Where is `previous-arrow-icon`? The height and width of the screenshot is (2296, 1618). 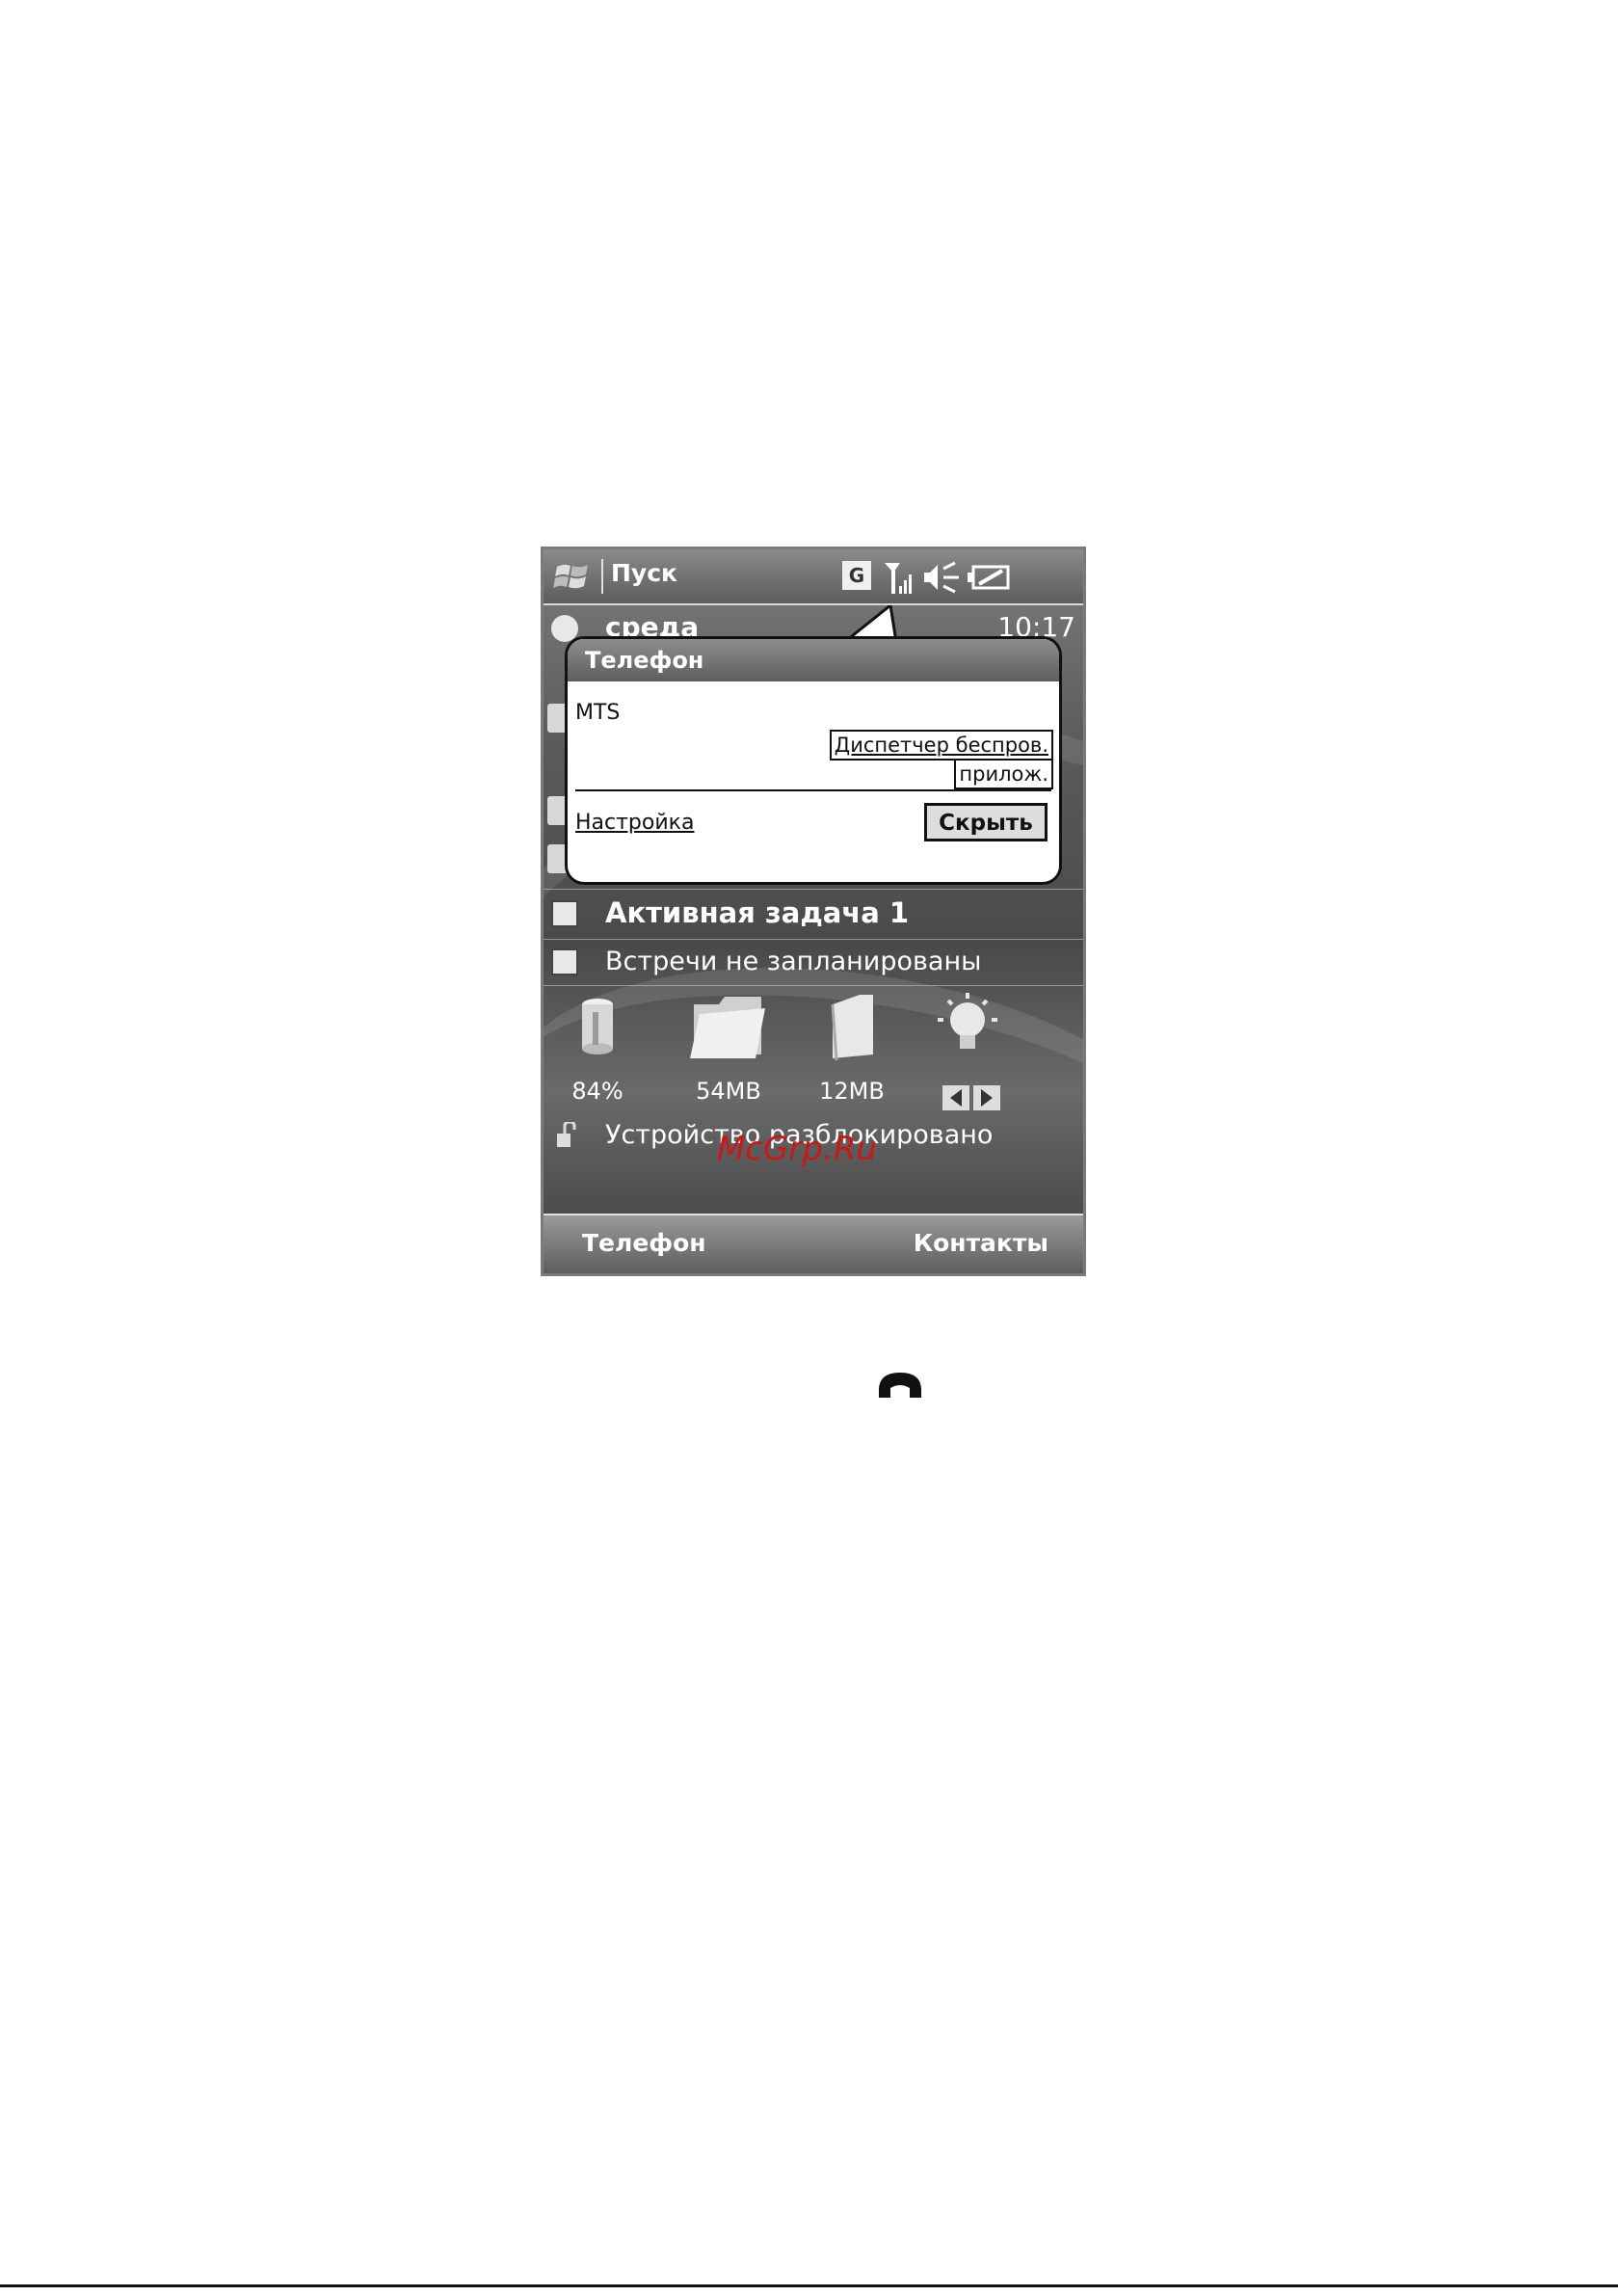 previous-arrow-icon is located at coordinates (955, 1098).